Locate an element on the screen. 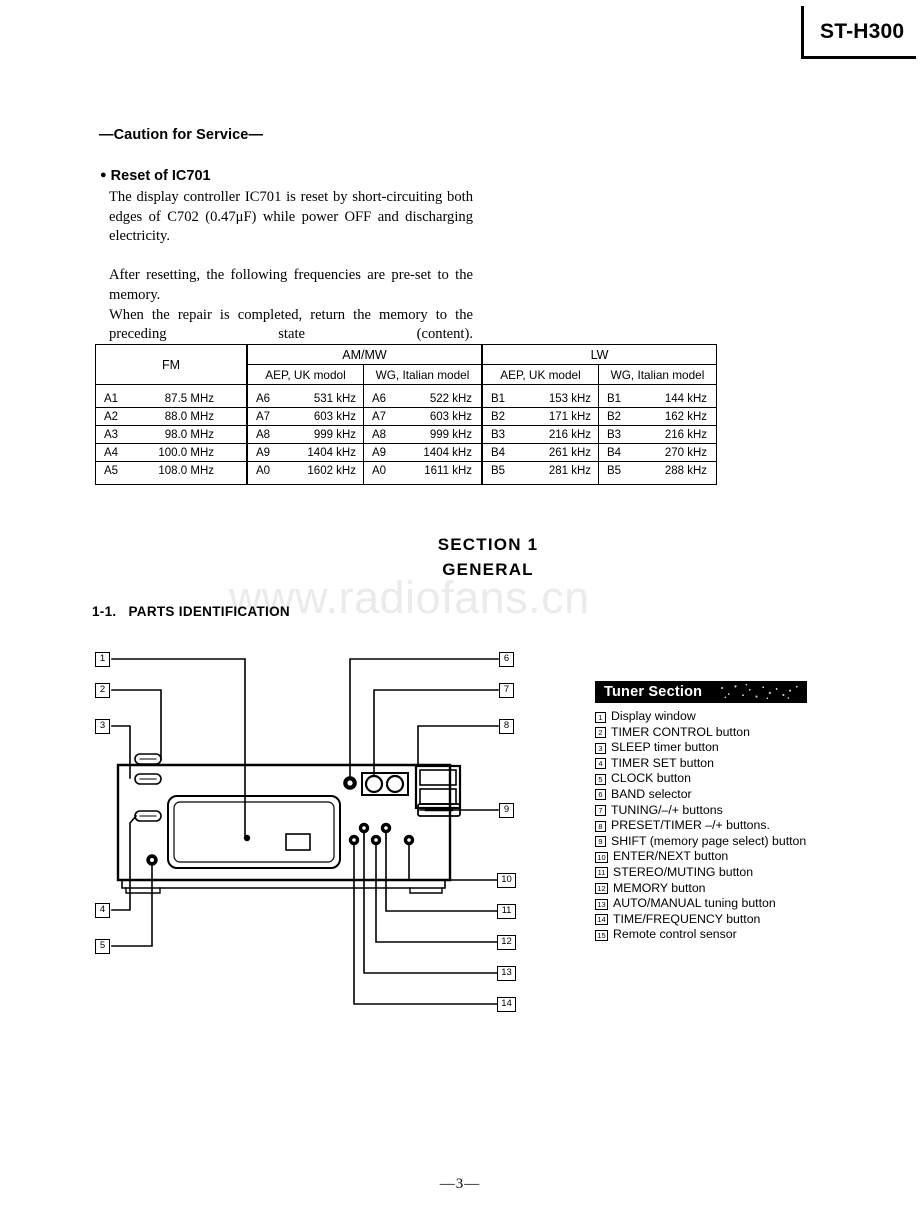 This screenshot has height=1219, width=920. preset-frequency: 522 kHz is located at coordinates (450, 398).